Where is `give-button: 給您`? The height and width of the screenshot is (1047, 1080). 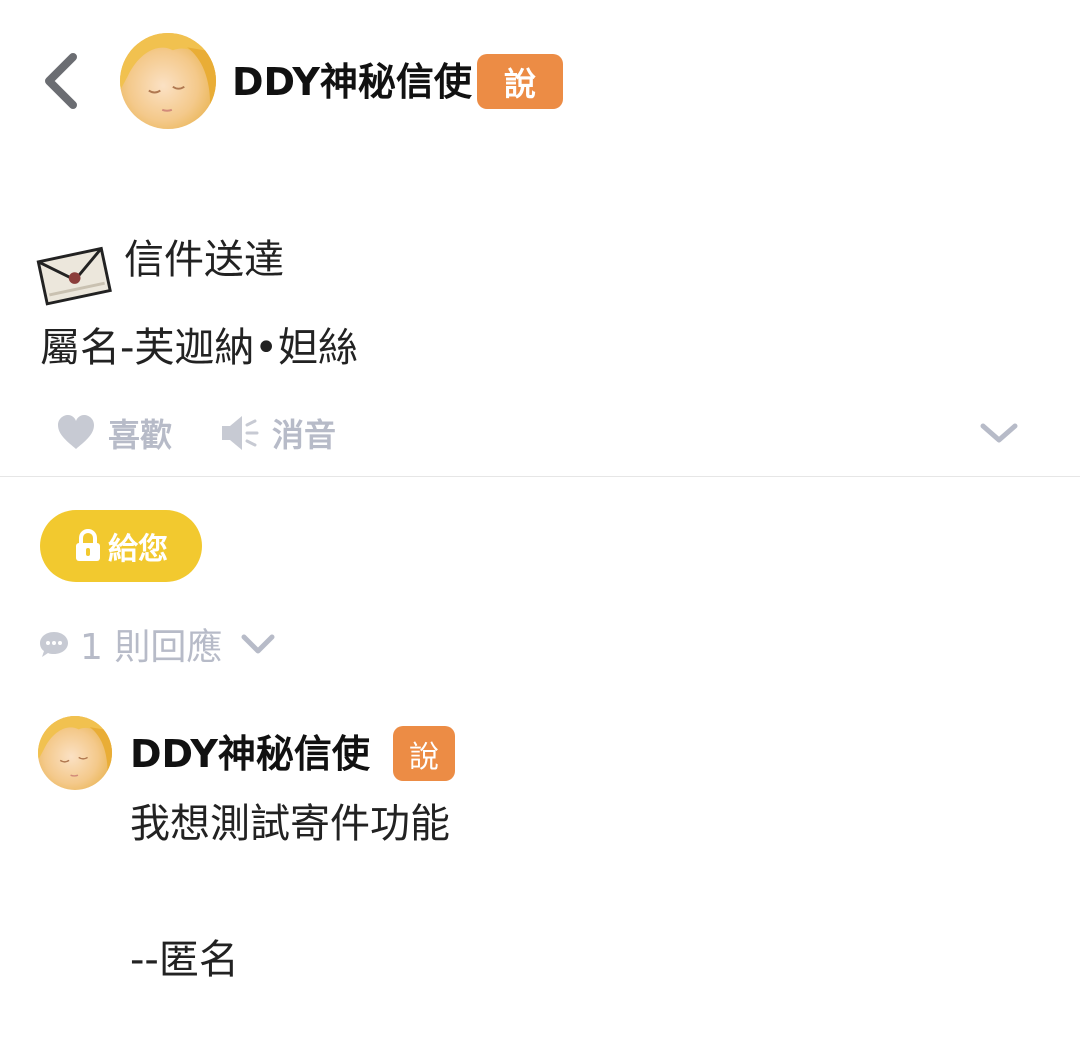
give-button: 給您 is located at coordinates (121, 546).